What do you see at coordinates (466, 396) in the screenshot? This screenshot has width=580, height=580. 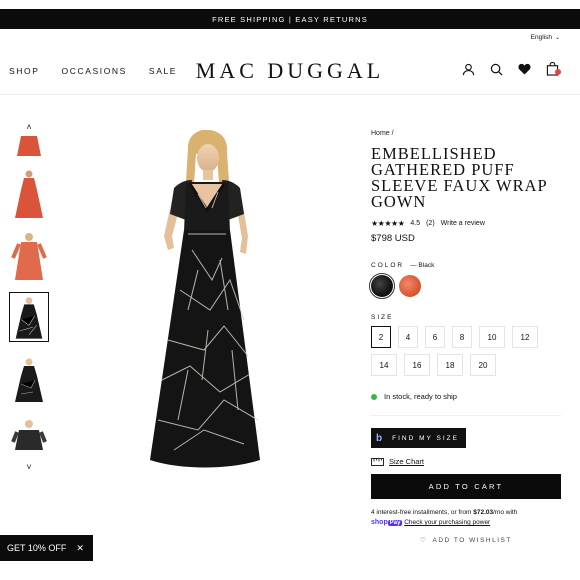 I see `stock-status: In stock, ready to ship` at bounding box center [466, 396].